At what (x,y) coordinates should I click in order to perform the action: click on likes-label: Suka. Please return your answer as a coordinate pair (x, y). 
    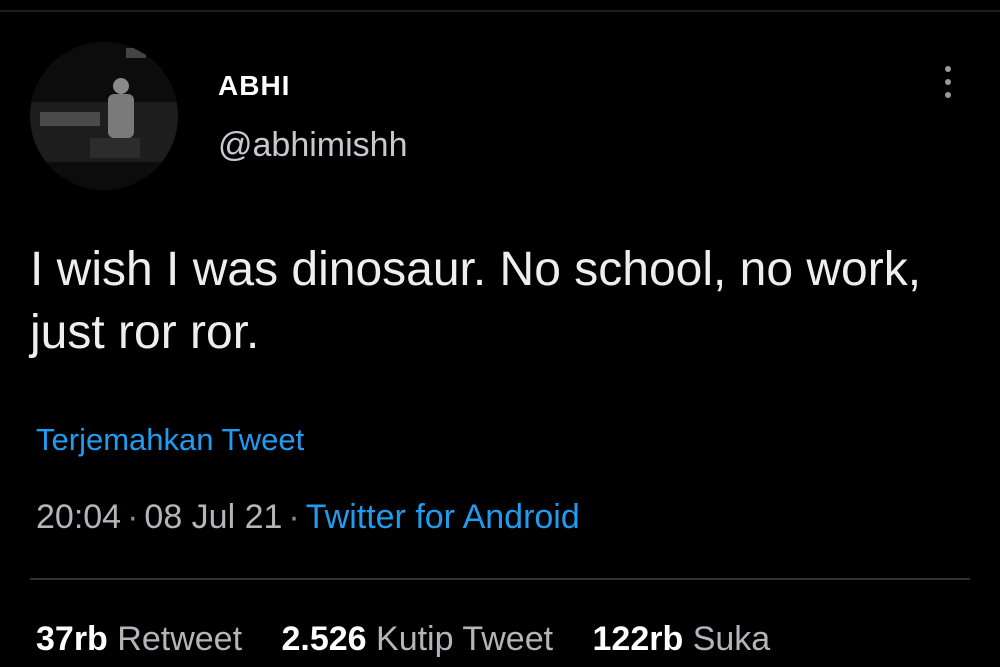
    Looking at the image, I should click on (731, 639).